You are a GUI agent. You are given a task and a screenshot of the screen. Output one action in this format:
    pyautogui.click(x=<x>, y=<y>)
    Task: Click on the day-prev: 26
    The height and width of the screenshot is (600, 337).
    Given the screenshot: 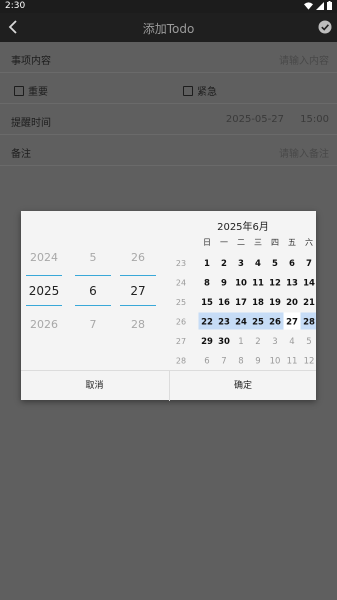 What is the action you would take?
    pyautogui.click(x=138, y=257)
    